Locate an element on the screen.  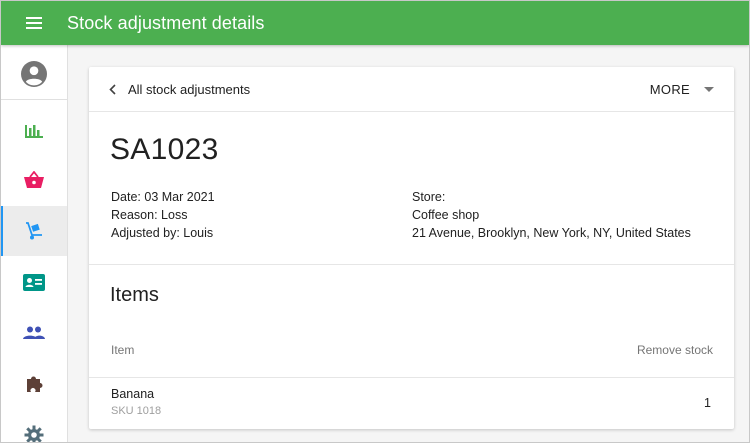
reason-line: Reason: Loss is located at coordinates (163, 215).